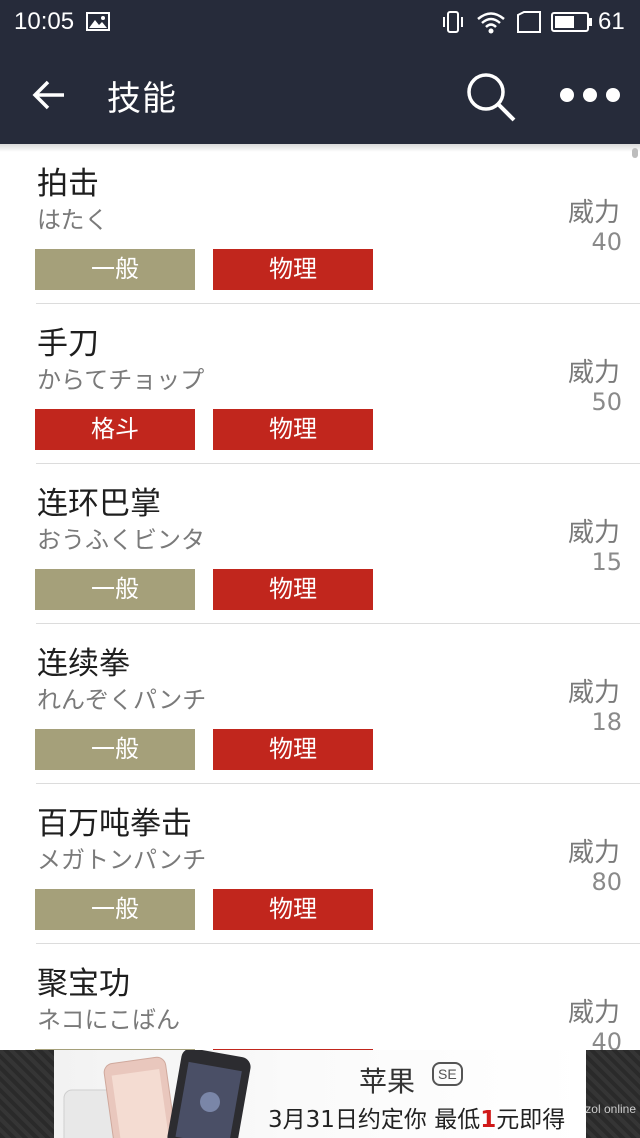  What do you see at coordinates (109, 1020) in the screenshot?
I see `move-kana: ネコにこばん` at bounding box center [109, 1020].